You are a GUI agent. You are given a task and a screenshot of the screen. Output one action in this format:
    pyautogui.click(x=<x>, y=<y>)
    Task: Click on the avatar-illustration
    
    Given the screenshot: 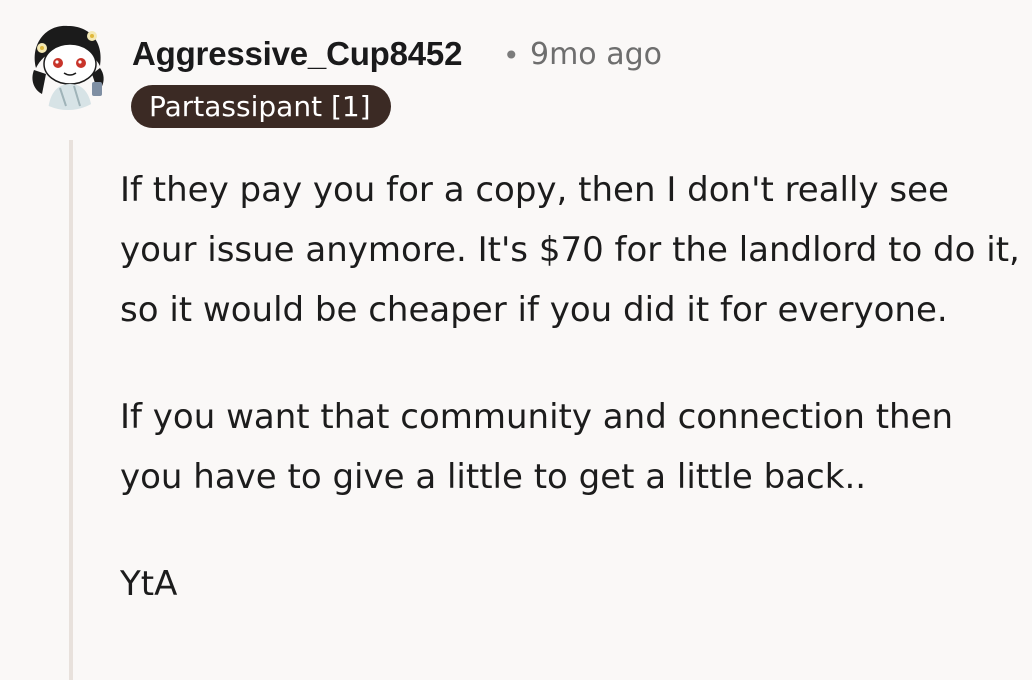 What is the action you would take?
    pyautogui.click(x=68, y=62)
    